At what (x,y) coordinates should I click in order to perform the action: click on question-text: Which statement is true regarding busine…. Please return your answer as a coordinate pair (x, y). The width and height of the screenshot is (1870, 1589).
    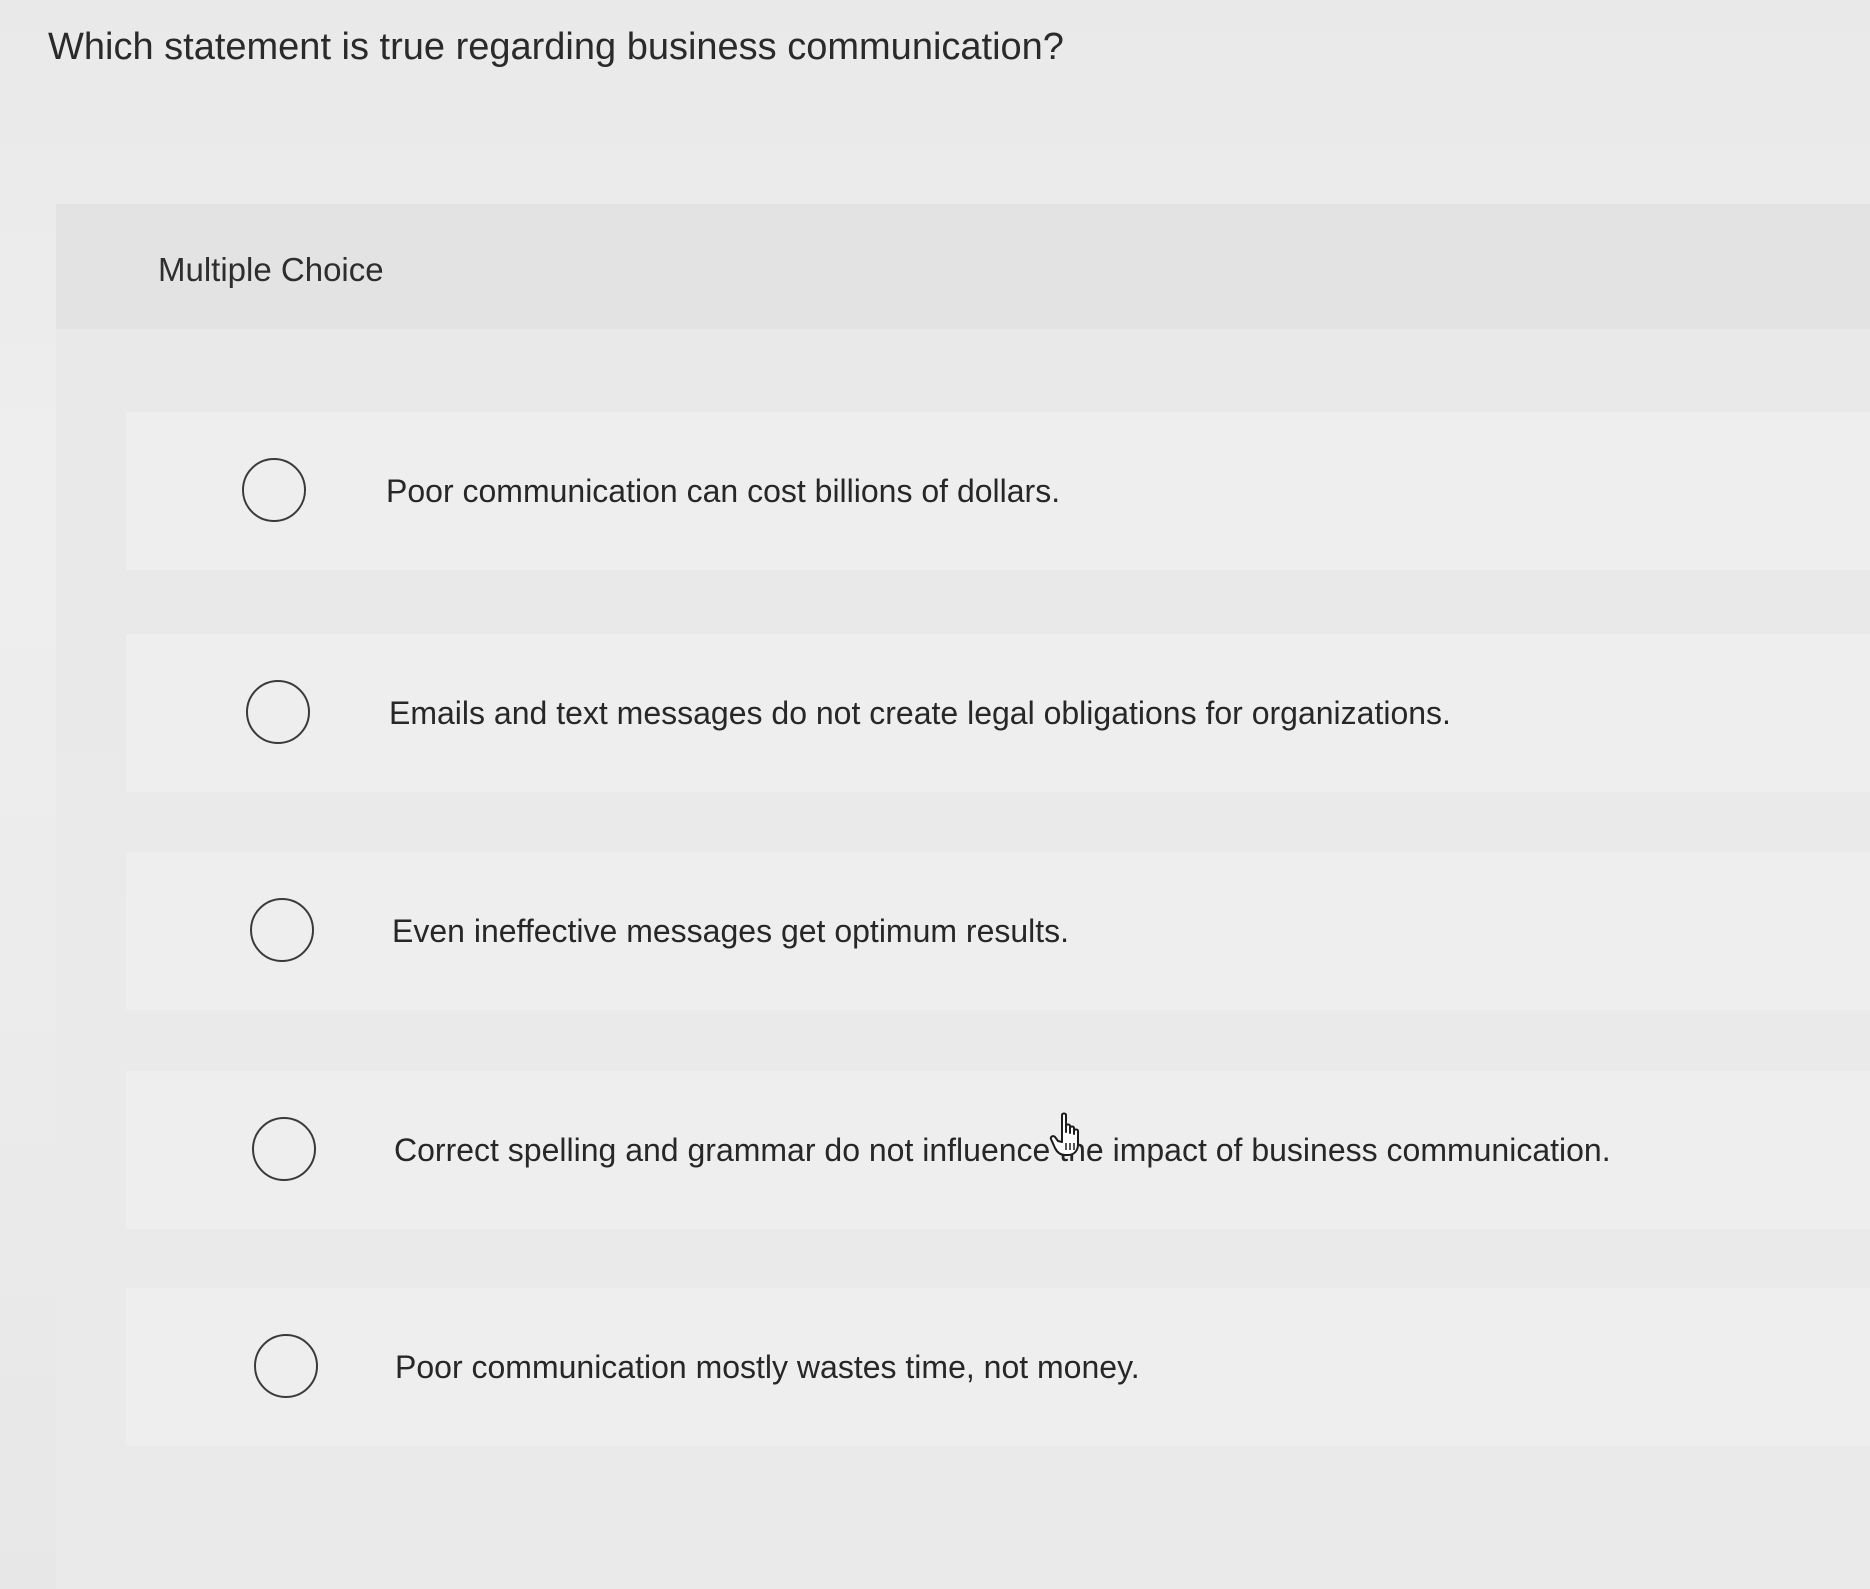
    Looking at the image, I should click on (556, 47).